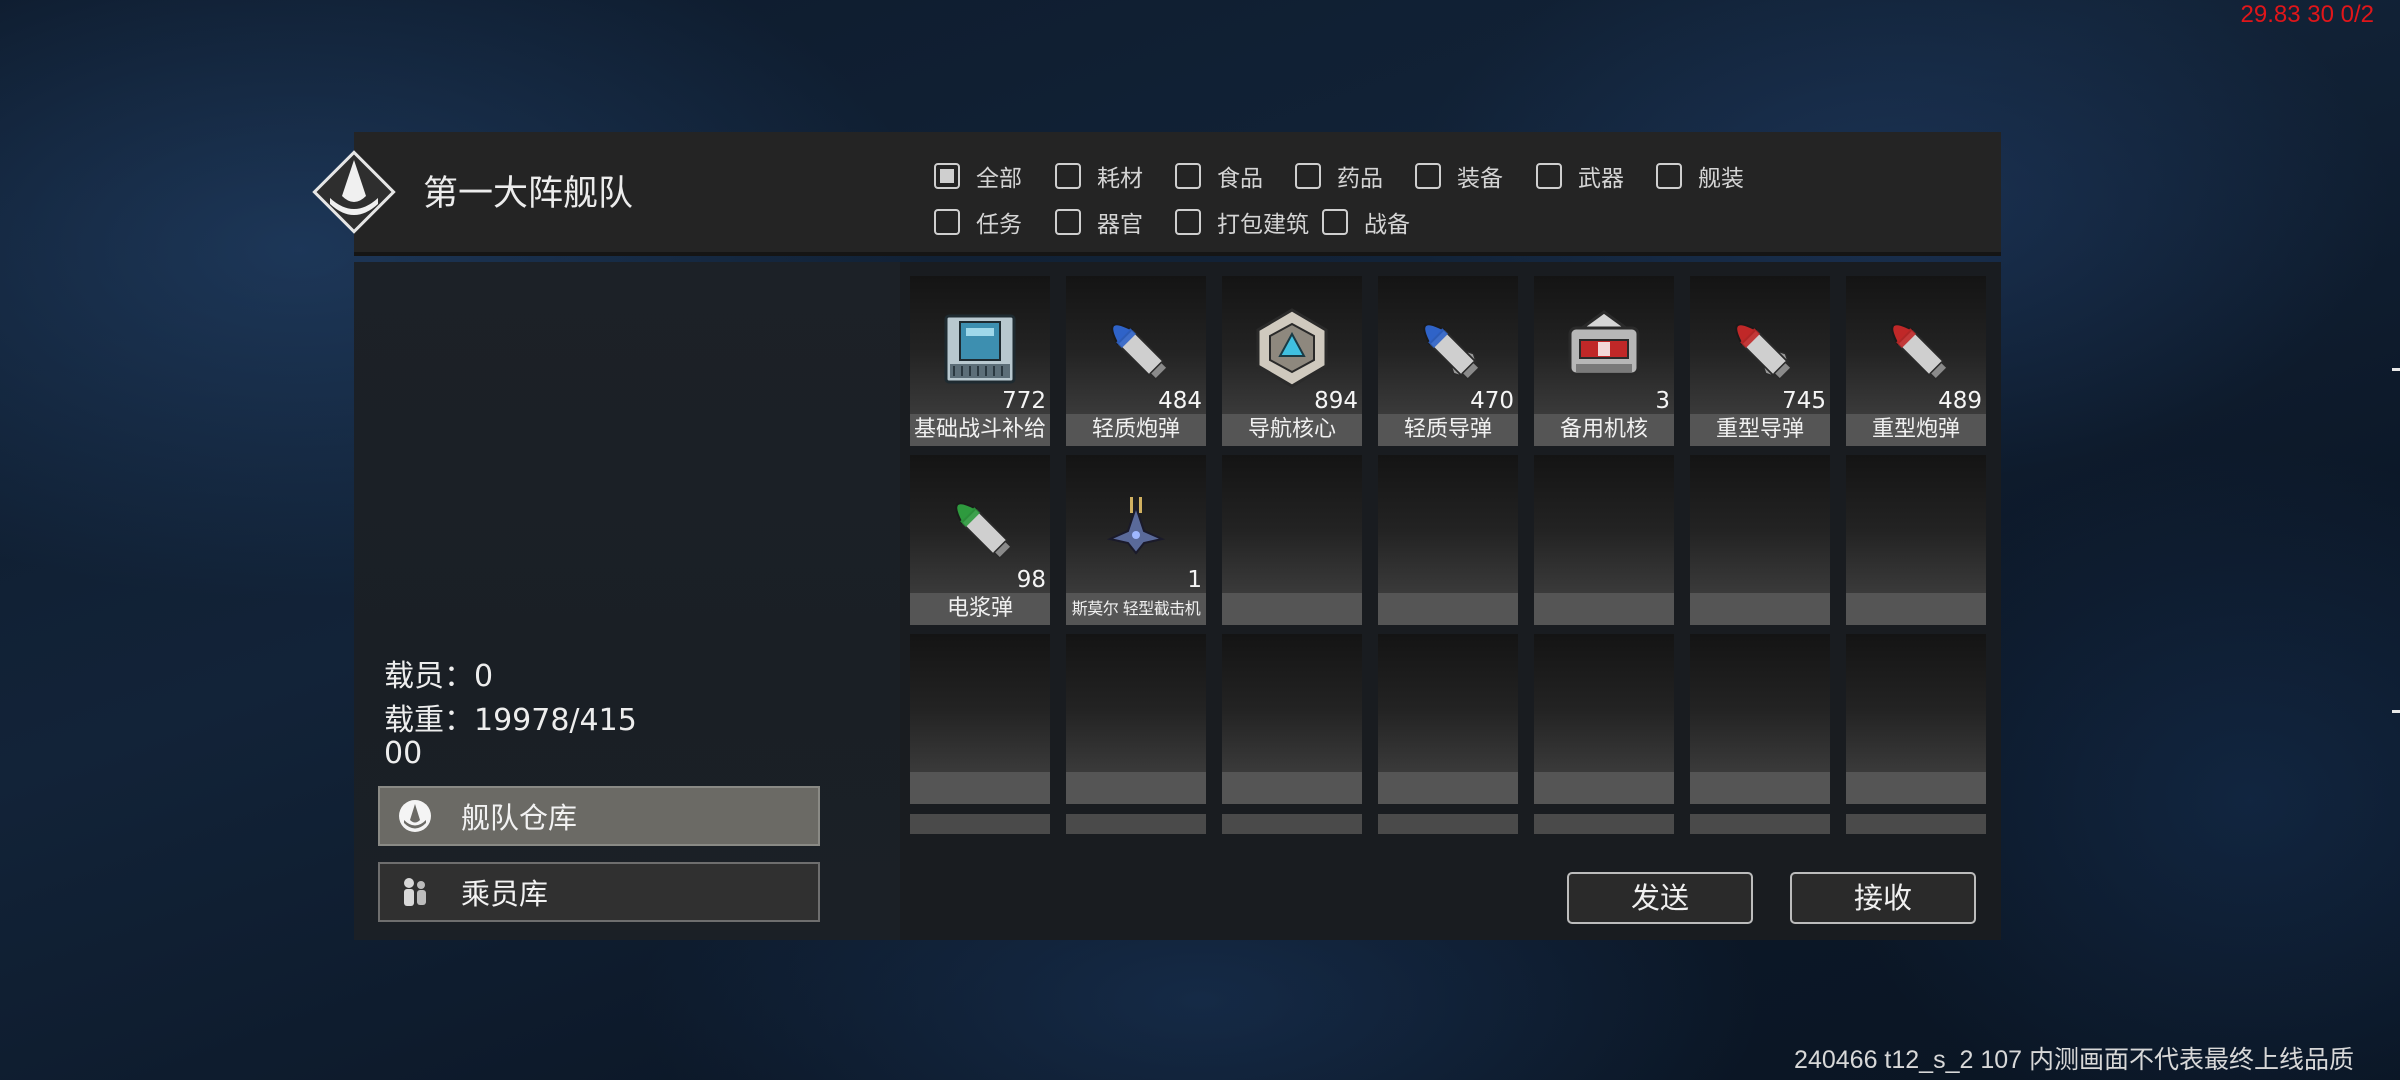 Image resolution: width=2400 pixels, height=1080 pixels. What do you see at coordinates (1194, 580) in the screenshot?
I see `item-count: 1` at bounding box center [1194, 580].